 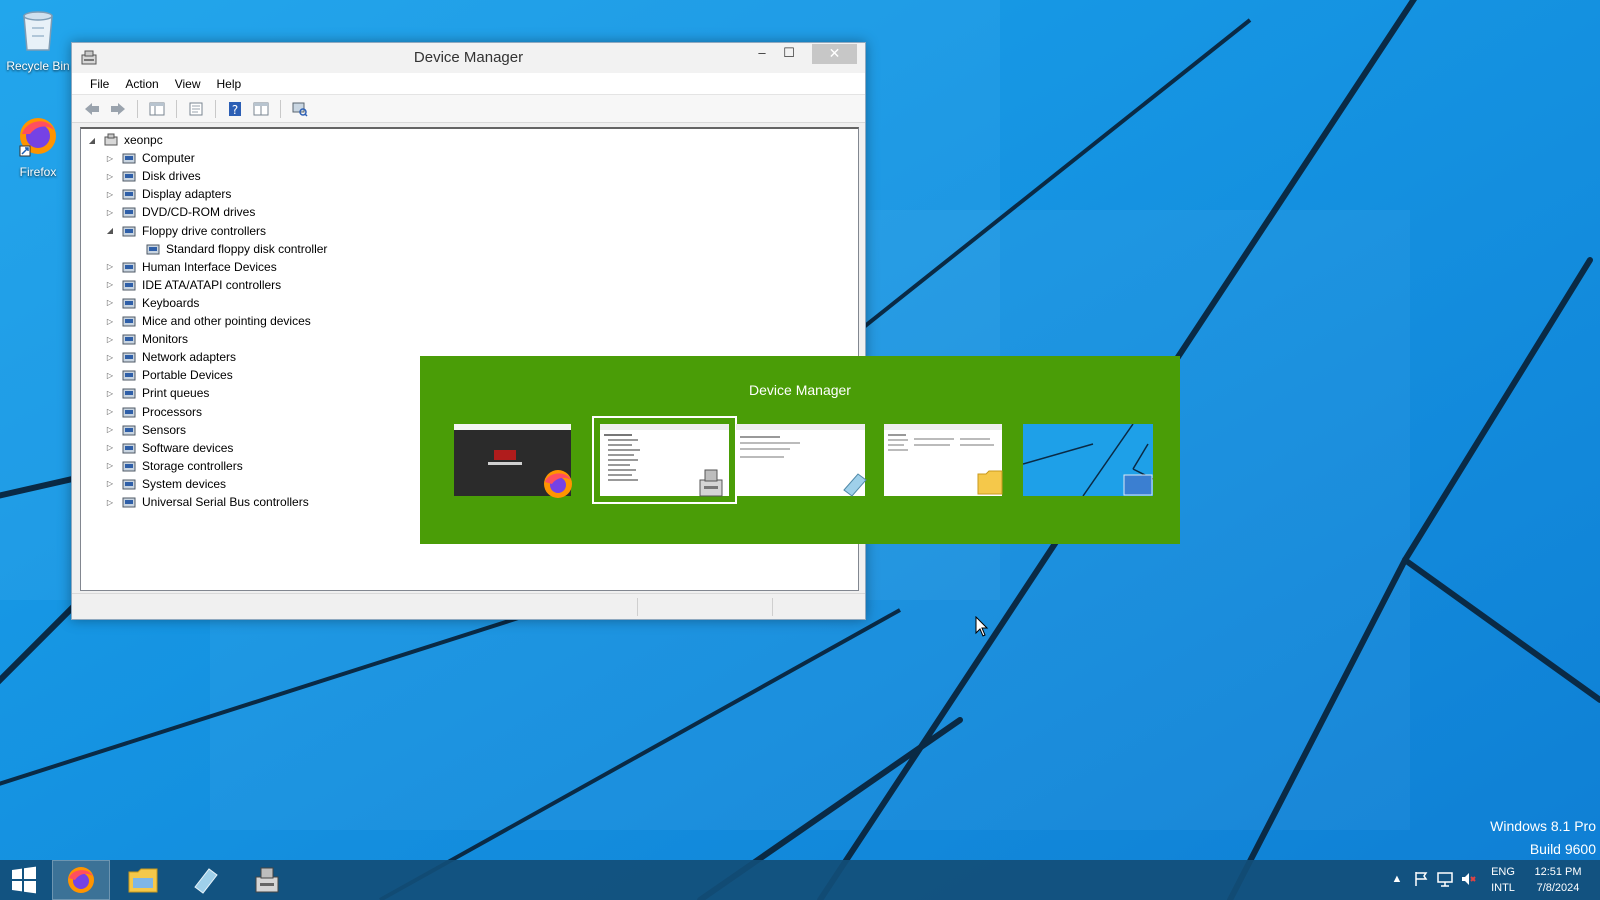 I want to click on tree-root: ◢ xeonpc, so click(x=125, y=140).